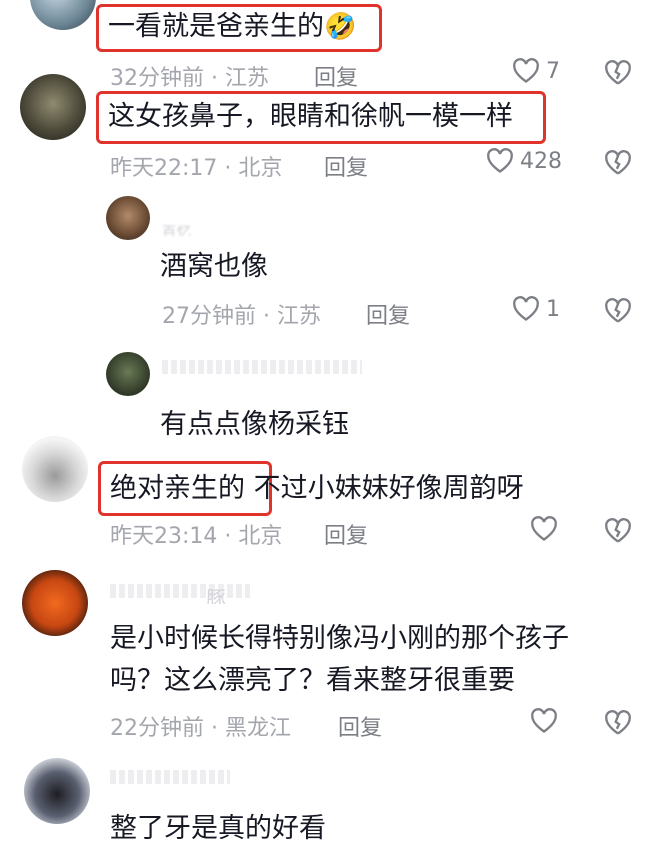 This screenshot has height=861, width=660. Describe the element at coordinates (310, 116) in the screenshot. I see `comment-text: 这女孩鼻子，眼睛和徐帆一模一样` at that location.